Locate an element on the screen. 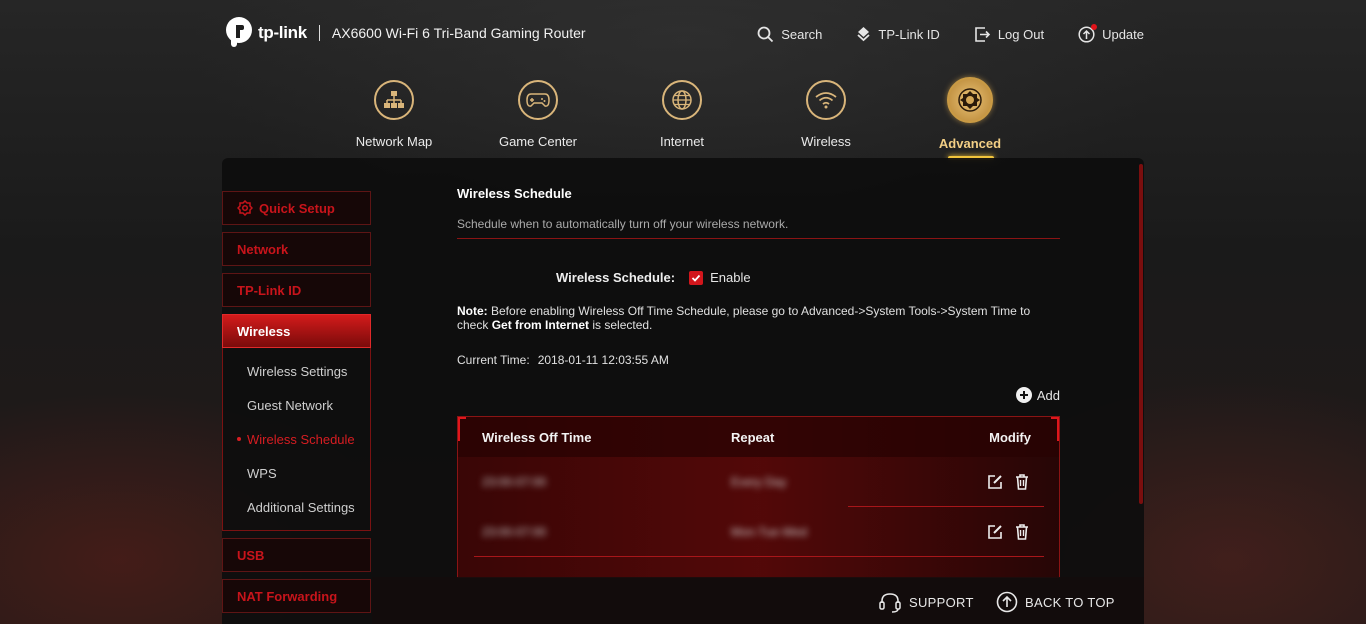 This screenshot has width=1366, height=624. table-header: Wireless Off Time Repeat Modify is located at coordinates (758, 437).